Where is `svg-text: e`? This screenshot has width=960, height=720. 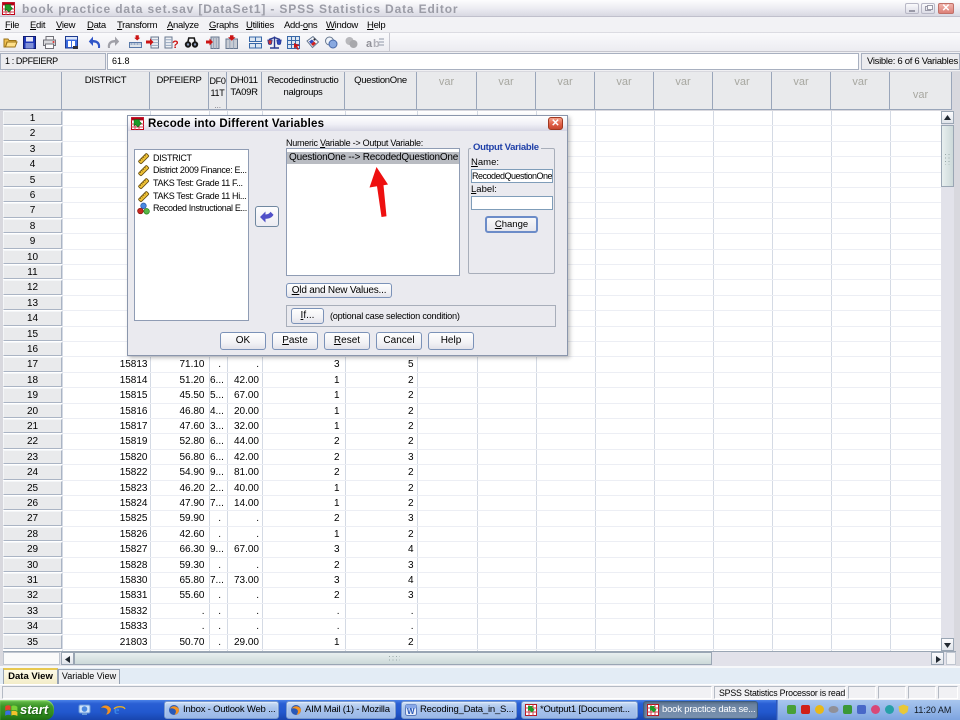 svg-text: e is located at coordinates (117, 709).